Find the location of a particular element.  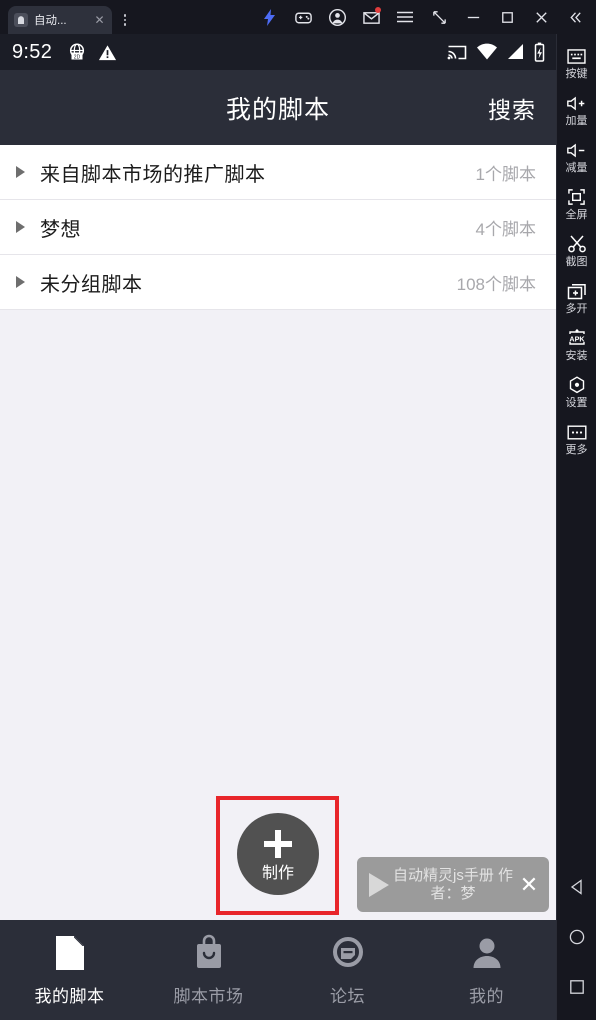

group-name: 梦想 is located at coordinates (60, 229).